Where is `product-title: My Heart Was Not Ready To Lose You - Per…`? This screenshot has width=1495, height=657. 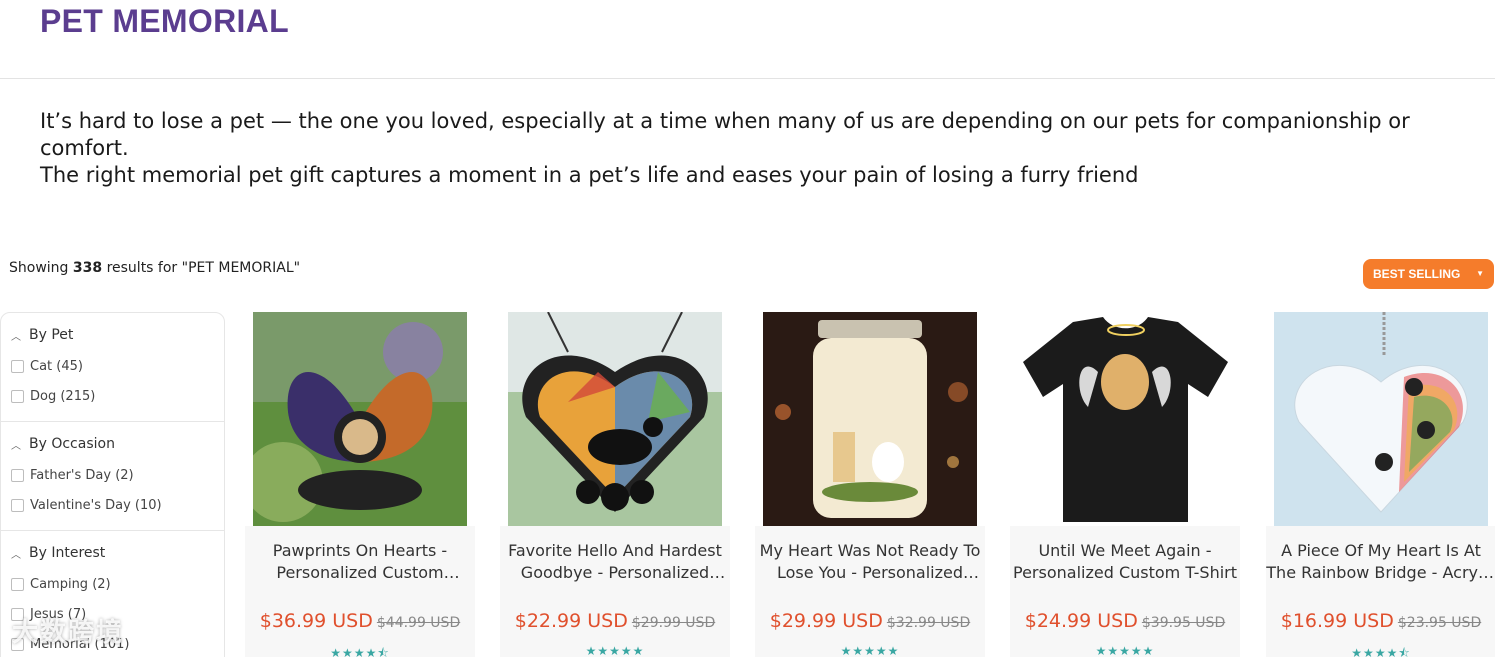 product-title: My Heart Was Not Ready To Lose You - Per… is located at coordinates (870, 562).